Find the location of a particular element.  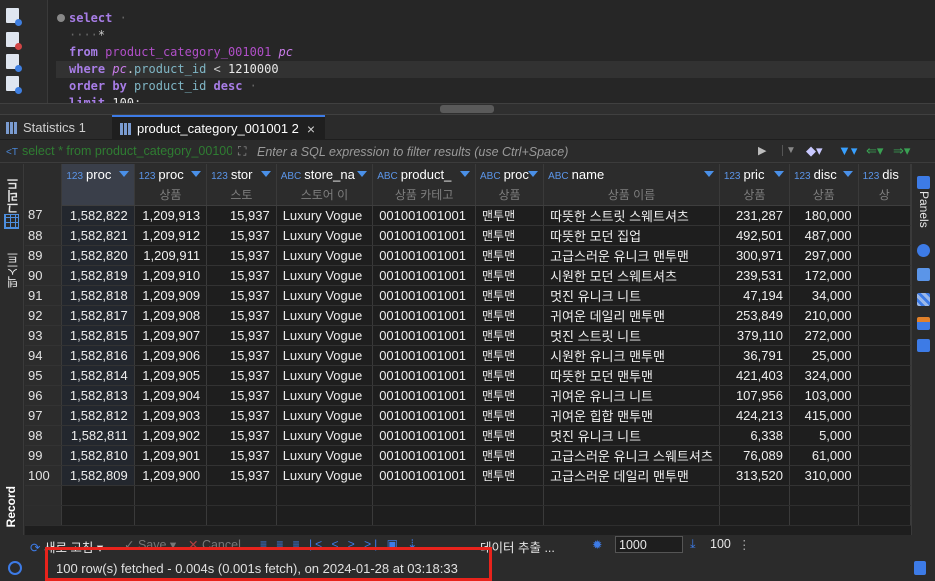

table-cell: 424,213 is located at coordinates (754, 415).